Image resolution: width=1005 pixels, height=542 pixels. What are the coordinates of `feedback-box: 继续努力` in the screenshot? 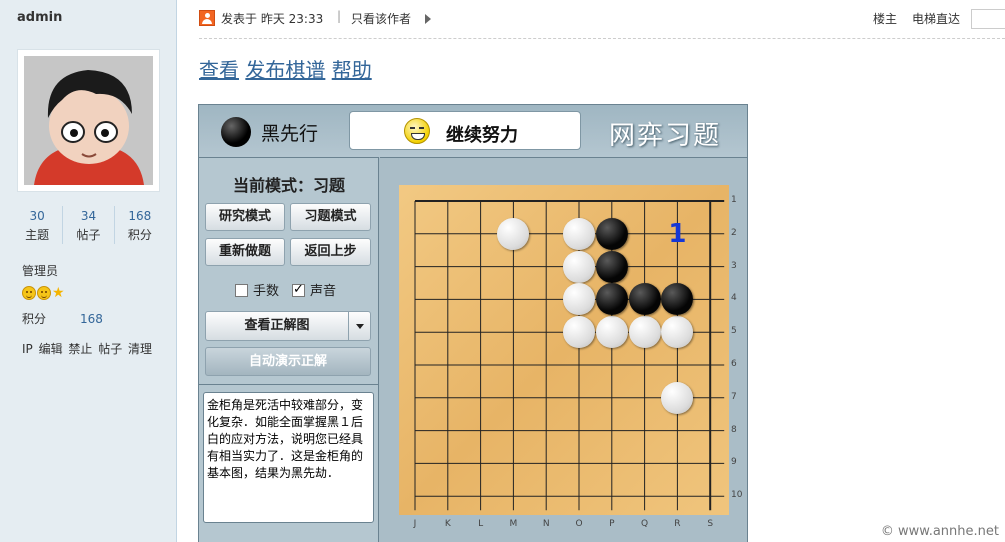 It's located at (465, 130).